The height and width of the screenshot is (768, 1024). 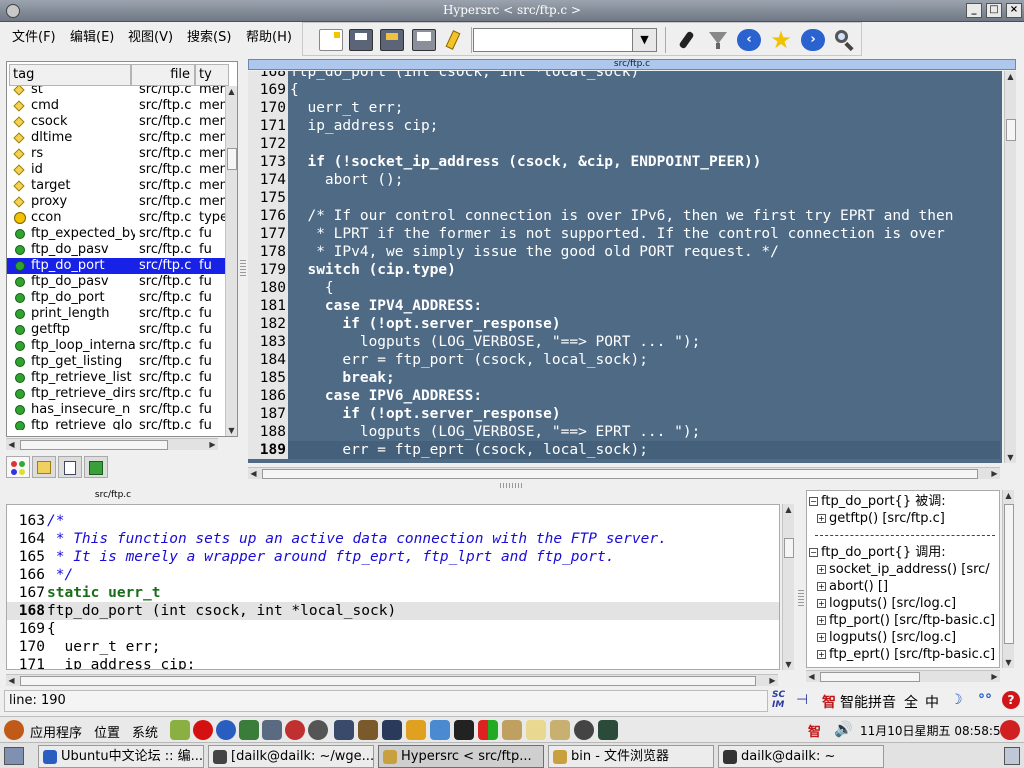 I want to click on tag-row: ftp_expected_by src/ftp.c fu, so click(x=117, y=234).